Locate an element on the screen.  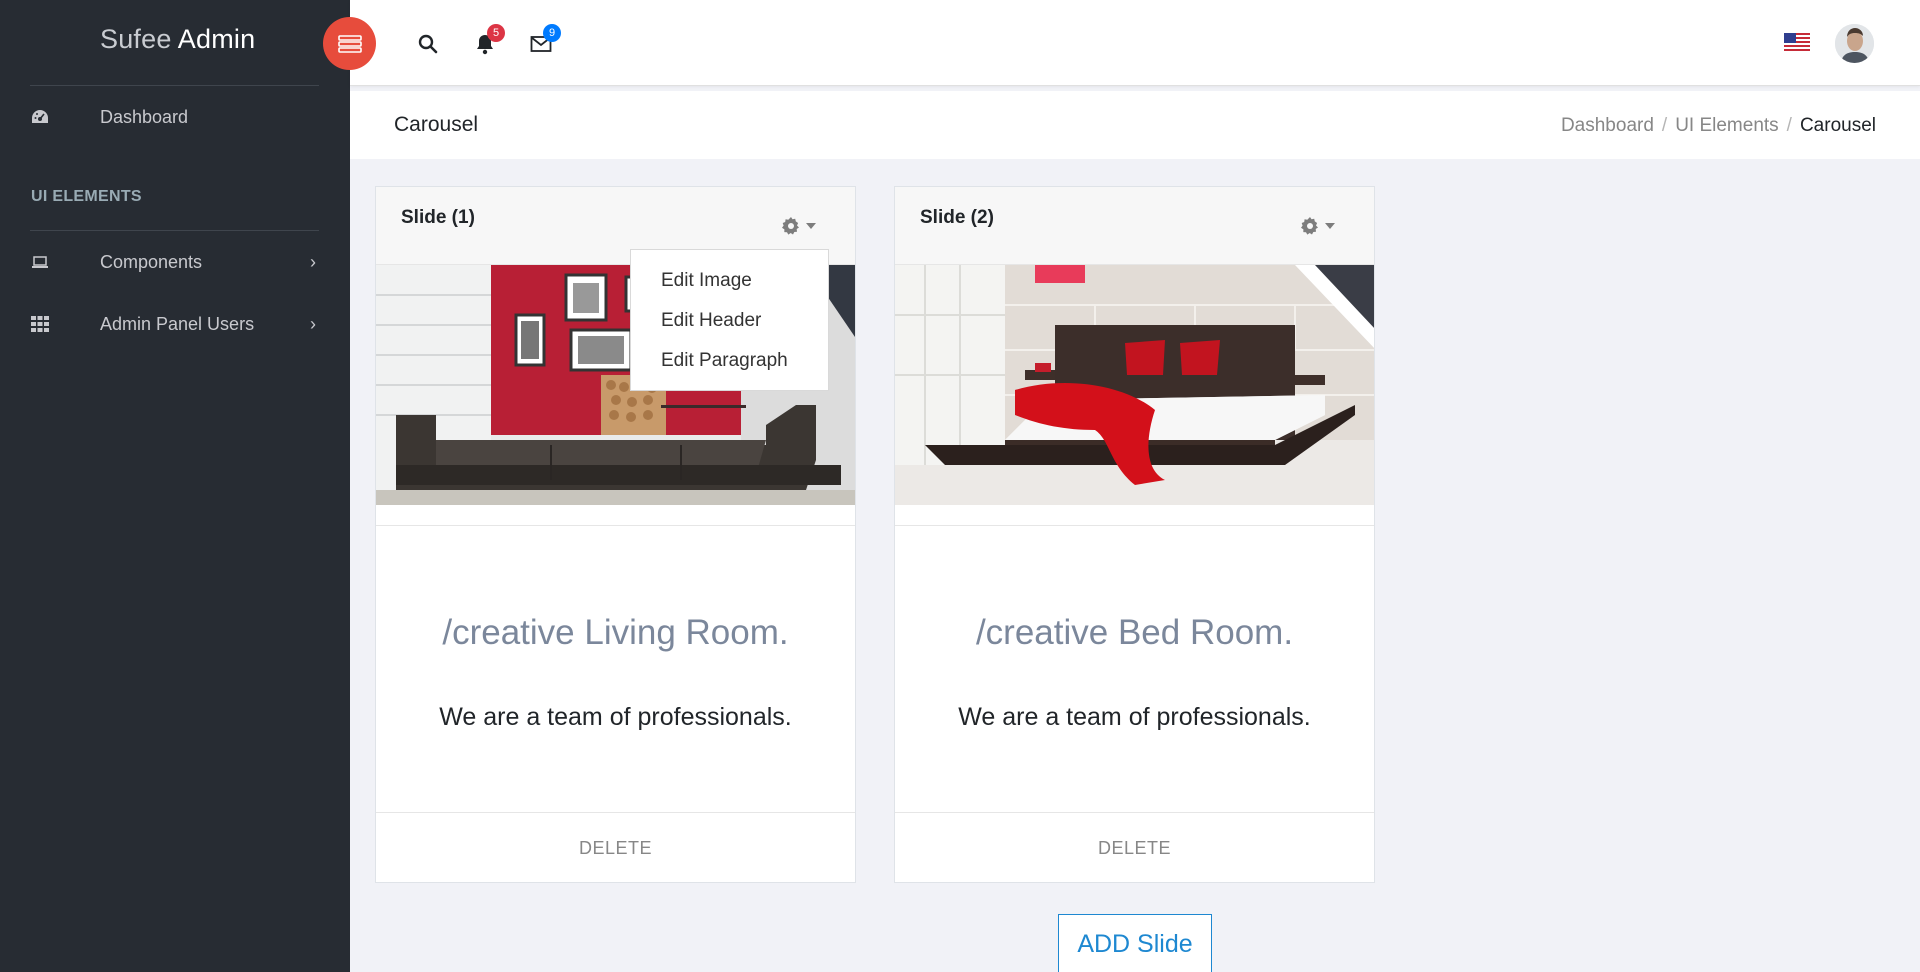
sidebar-item-label: Admin Panel Users is located at coordinates (177, 323).